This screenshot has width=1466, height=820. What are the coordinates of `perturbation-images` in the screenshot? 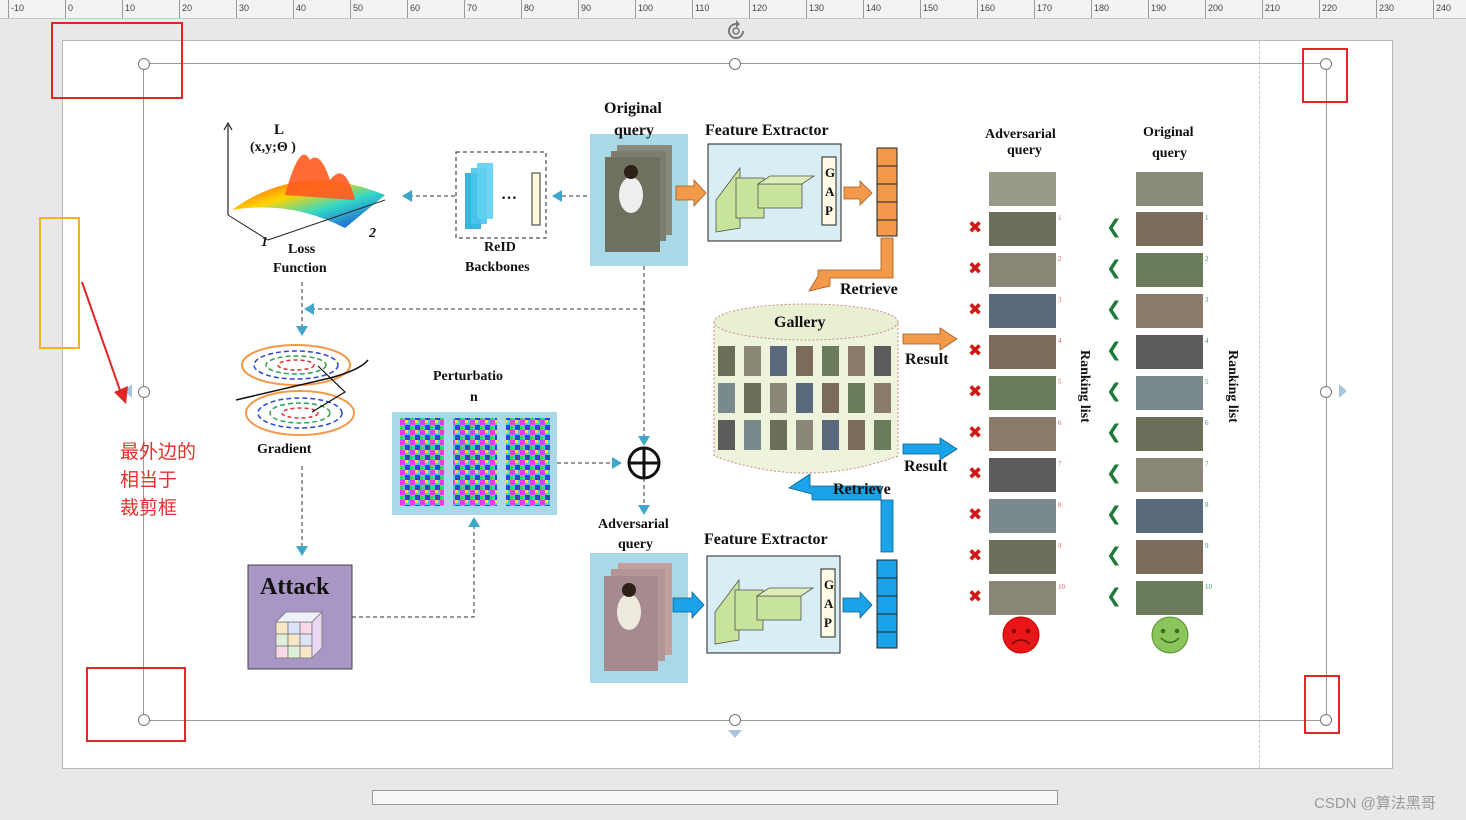 It's located at (474, 463).